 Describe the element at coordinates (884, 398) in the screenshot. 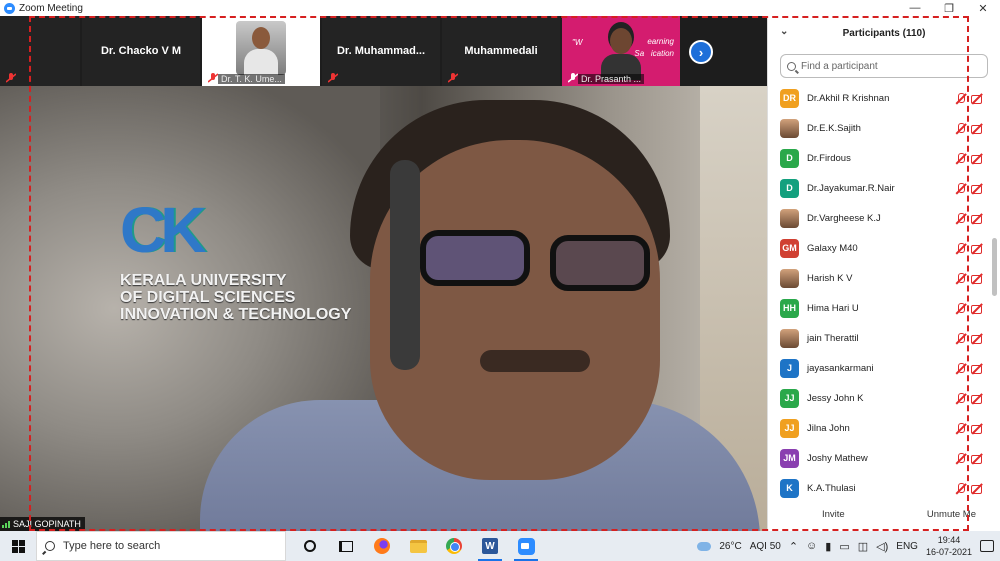

I see `participant-row: JJ Jessy John K` at that location.